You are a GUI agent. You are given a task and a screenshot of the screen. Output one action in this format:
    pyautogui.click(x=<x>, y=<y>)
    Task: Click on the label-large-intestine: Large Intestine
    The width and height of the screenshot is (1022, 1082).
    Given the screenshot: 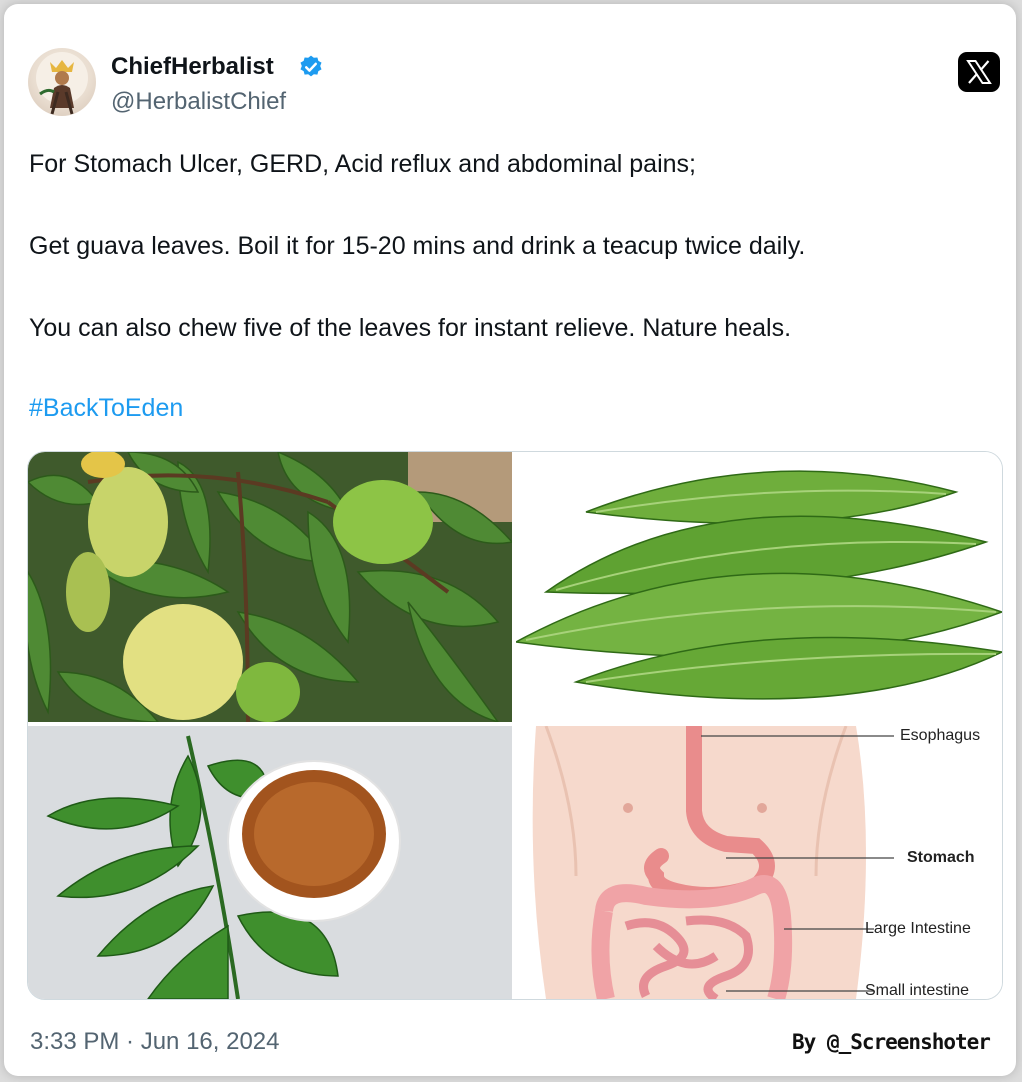 What is the action you would take?
    pyautogui.click(x=918, y=928)
    